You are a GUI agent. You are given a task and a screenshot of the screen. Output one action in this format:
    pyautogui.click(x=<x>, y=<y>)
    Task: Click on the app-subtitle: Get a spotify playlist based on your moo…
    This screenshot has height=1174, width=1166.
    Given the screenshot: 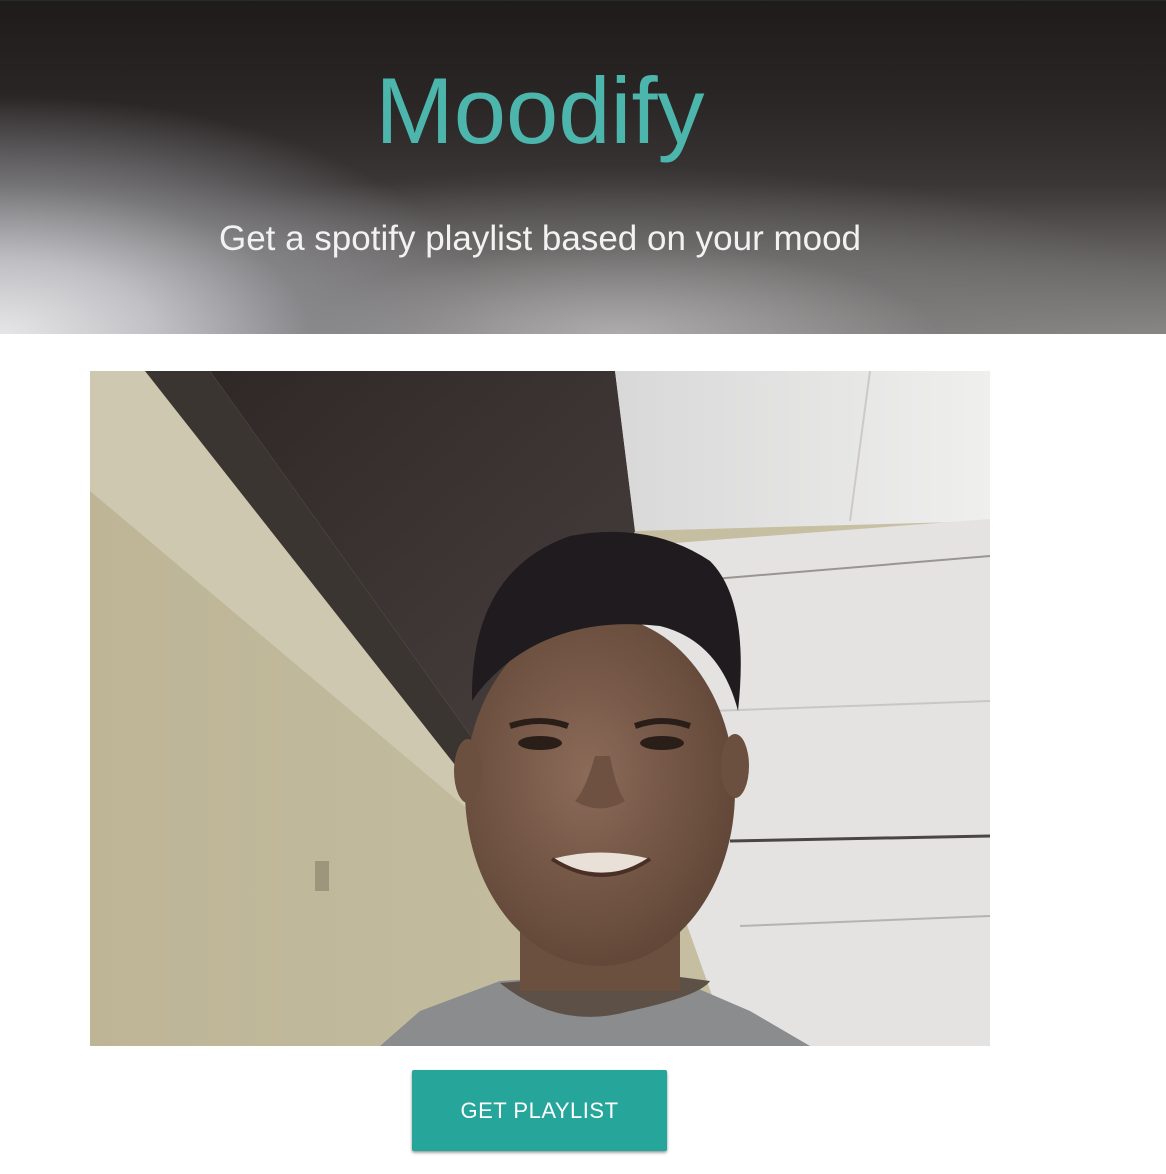 What is the action you would take?
    pyautogui.click(x=539, y=238)
    